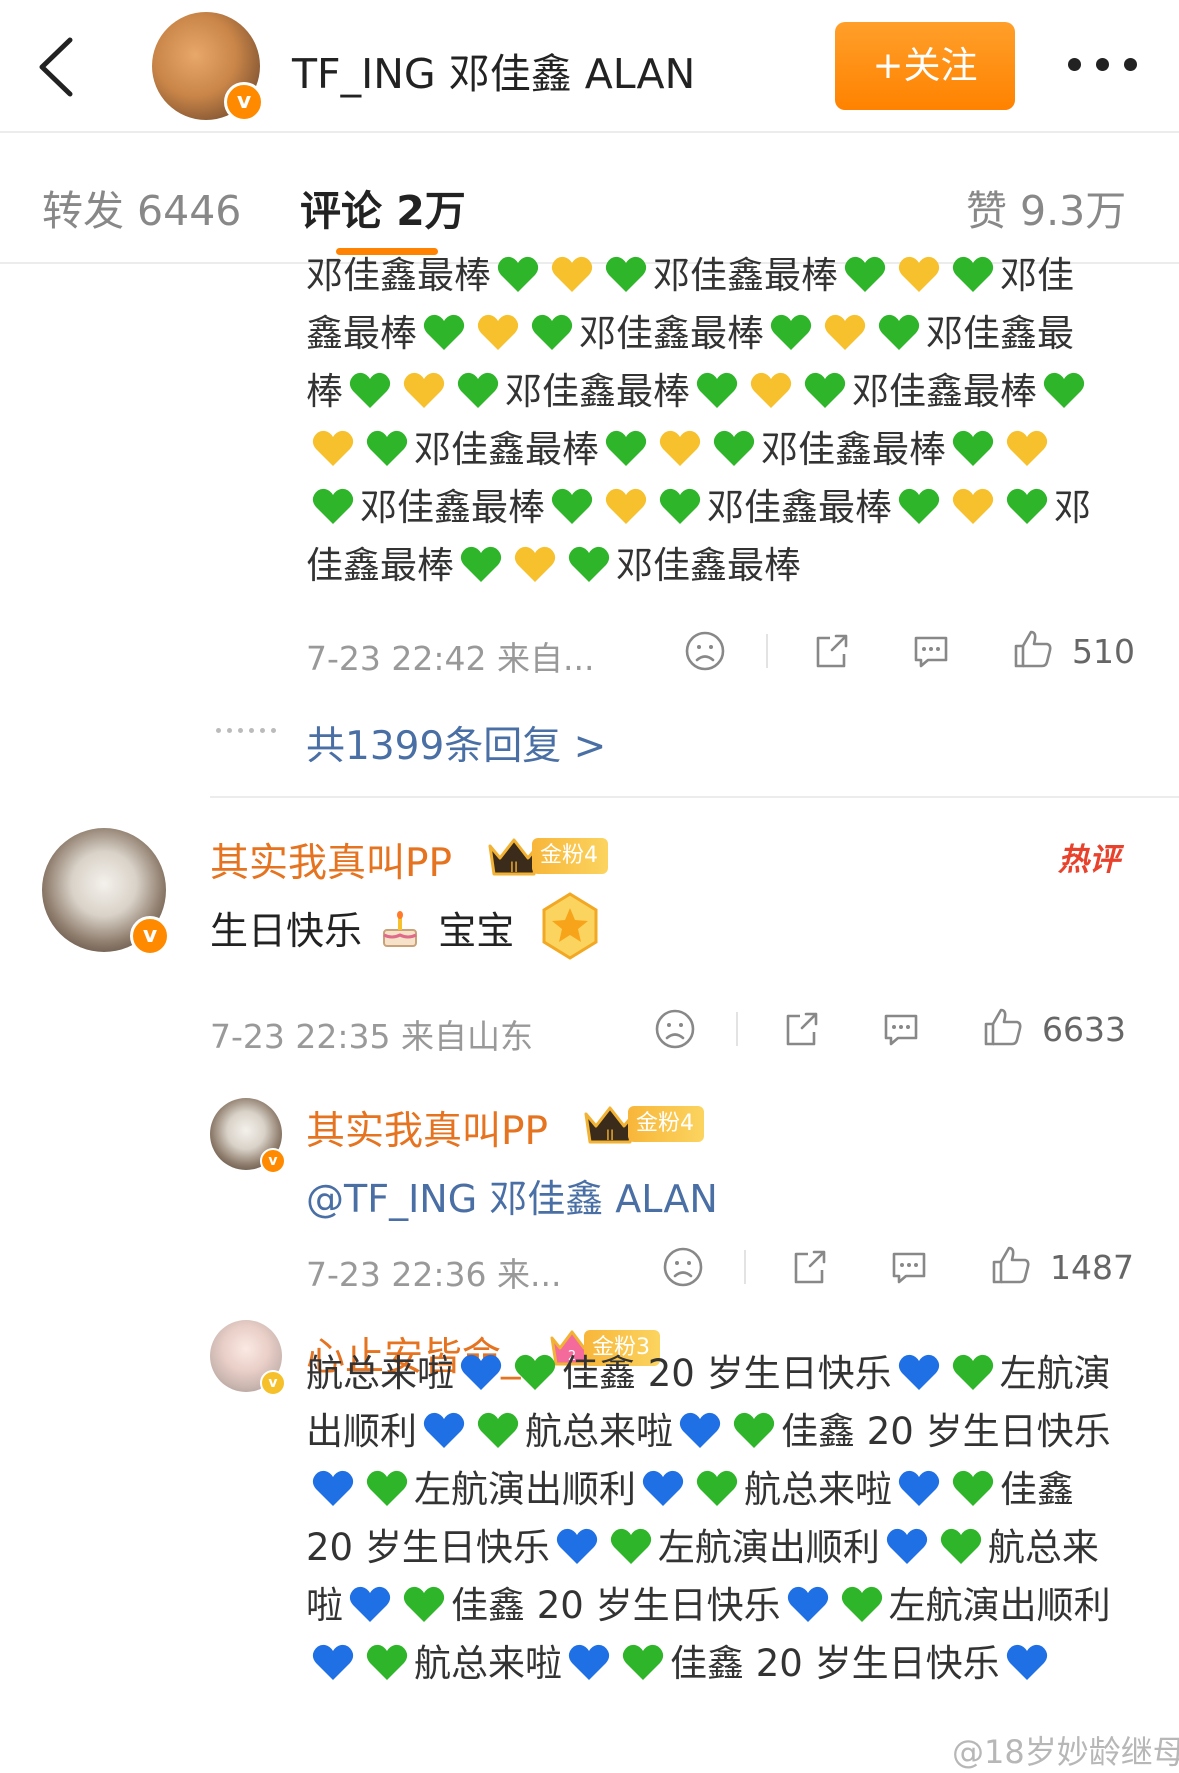 The height and width of the screenshot is (1773, 1179). What do you see at coordinates (428, 1547) in the screenshot?
I see `comment-text-segment: 20 岁生日快乐` at bounding box center [428, 1547].